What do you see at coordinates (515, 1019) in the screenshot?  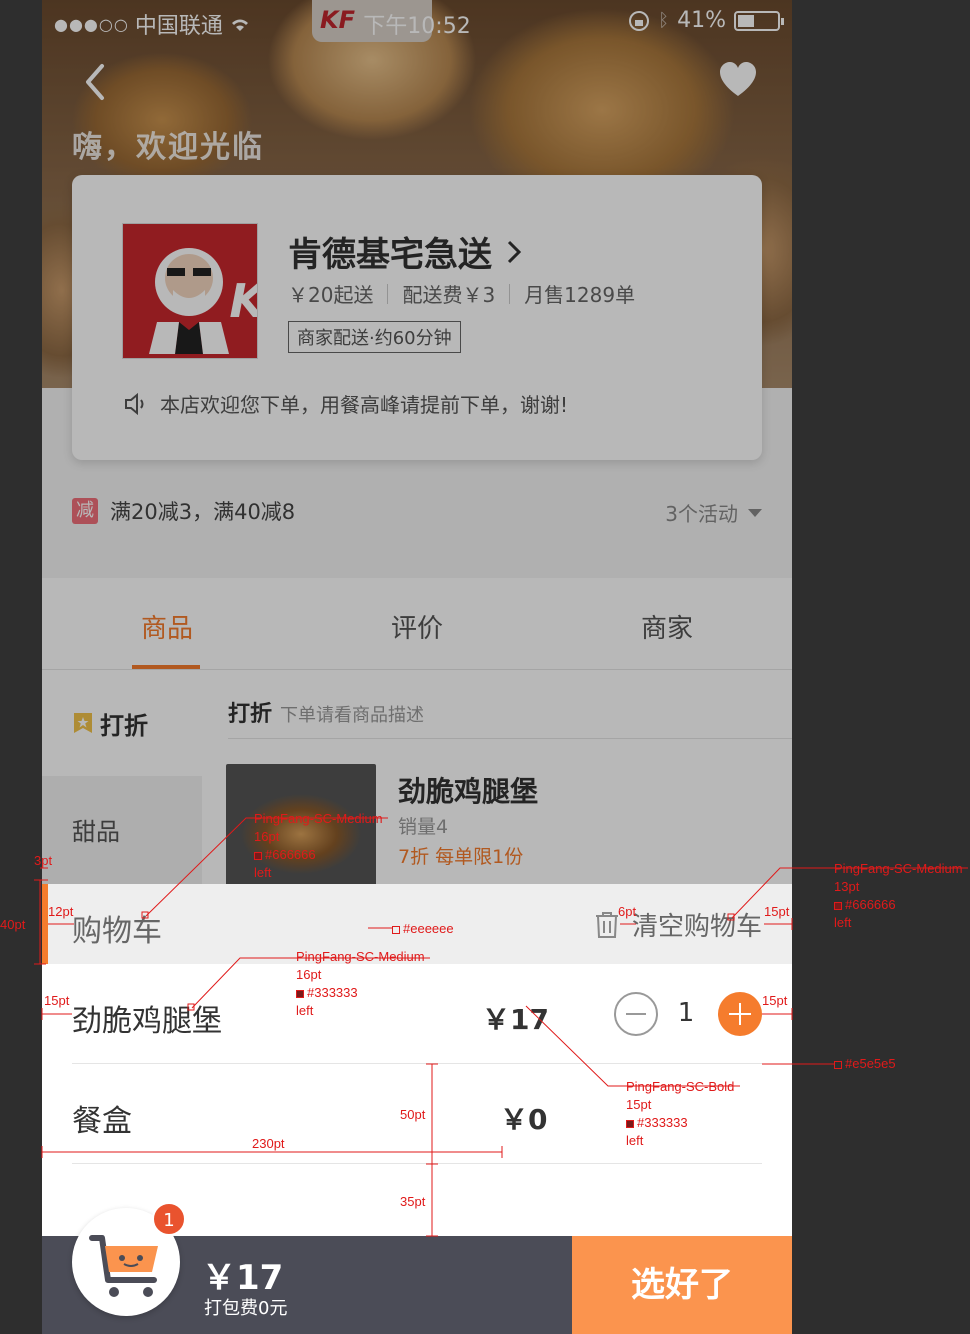 I see `cart-item-price: ￥17` at bounding box center [515, 1019].